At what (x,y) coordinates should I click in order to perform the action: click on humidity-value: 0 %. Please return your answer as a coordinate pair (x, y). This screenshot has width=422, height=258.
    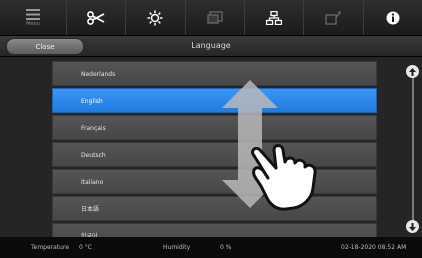
    Looking at the image, I should click on (226, 247).